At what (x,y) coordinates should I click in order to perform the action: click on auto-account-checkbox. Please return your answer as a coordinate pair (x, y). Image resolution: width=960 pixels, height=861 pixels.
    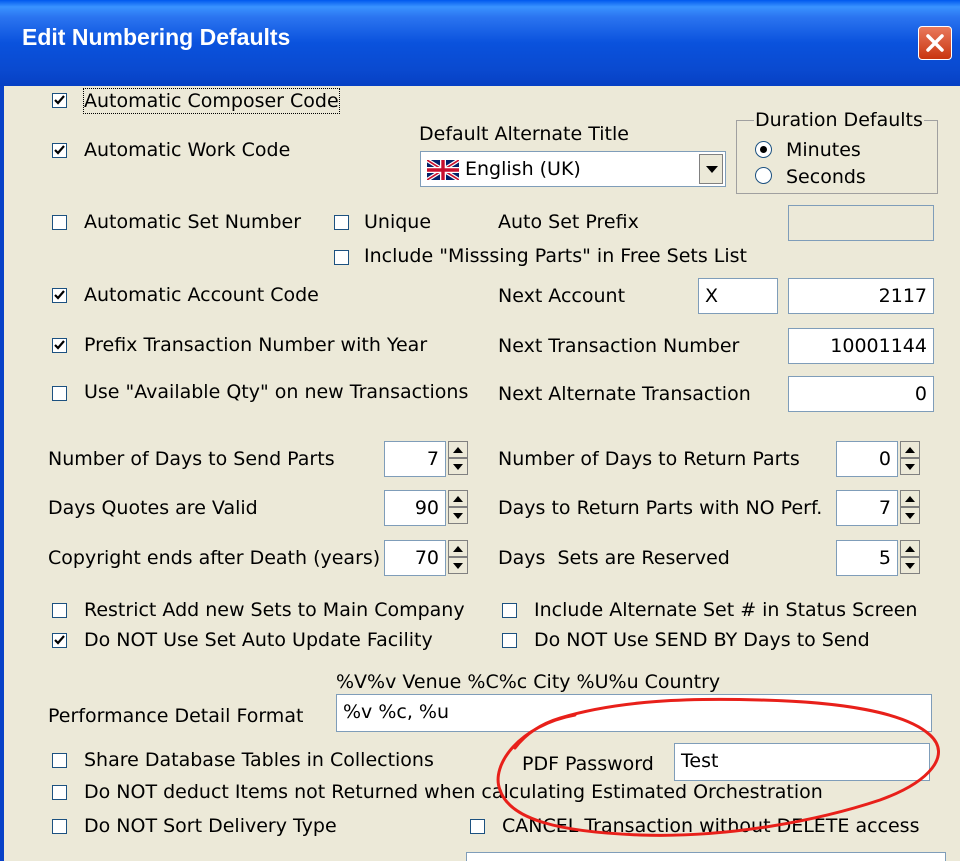
    Looking at the image, I should click on (59, 295).